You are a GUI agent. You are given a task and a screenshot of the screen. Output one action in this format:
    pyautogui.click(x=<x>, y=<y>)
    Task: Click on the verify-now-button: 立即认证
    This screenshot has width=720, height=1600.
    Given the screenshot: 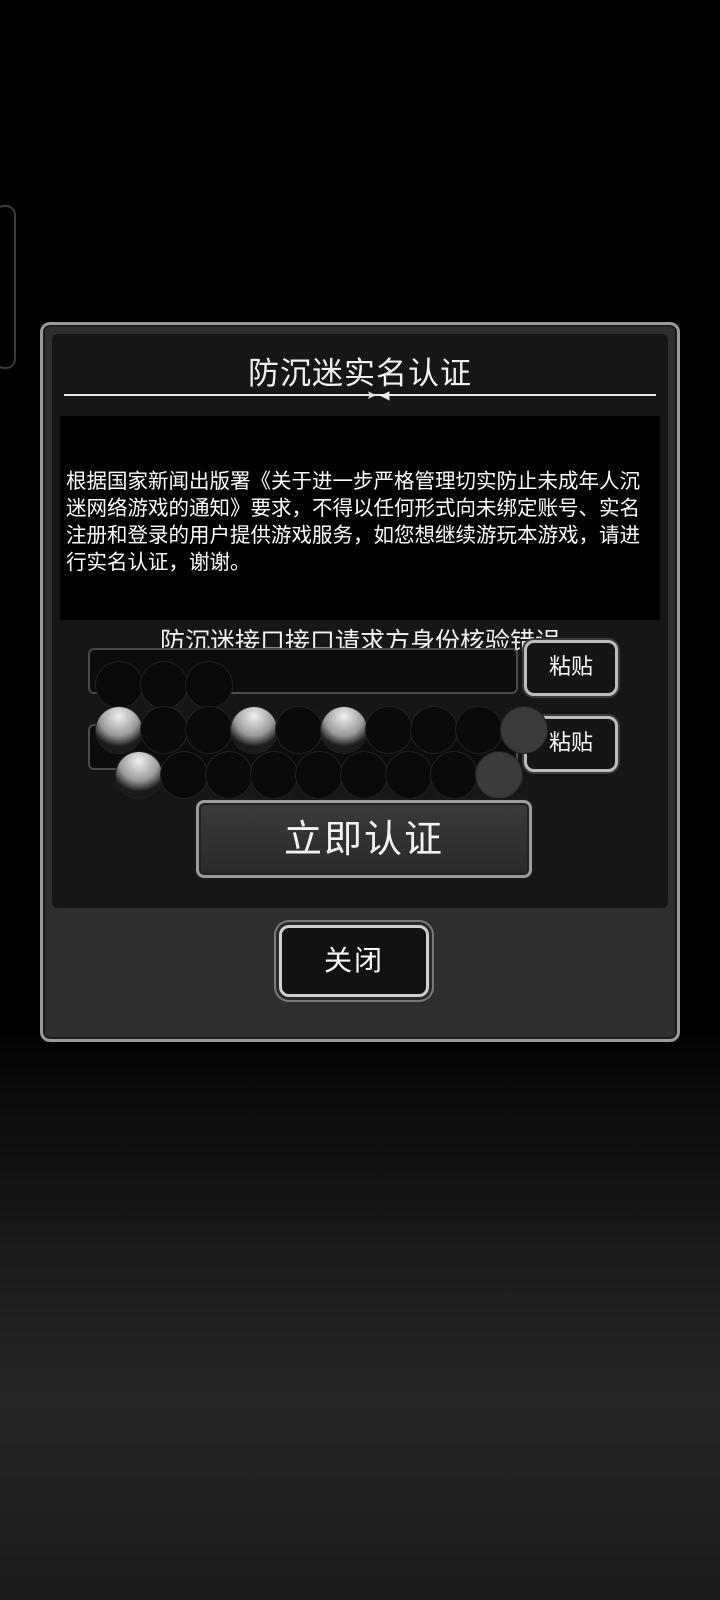 What is the action you would take?
    pyautogui.click(x=364, y=839)
    